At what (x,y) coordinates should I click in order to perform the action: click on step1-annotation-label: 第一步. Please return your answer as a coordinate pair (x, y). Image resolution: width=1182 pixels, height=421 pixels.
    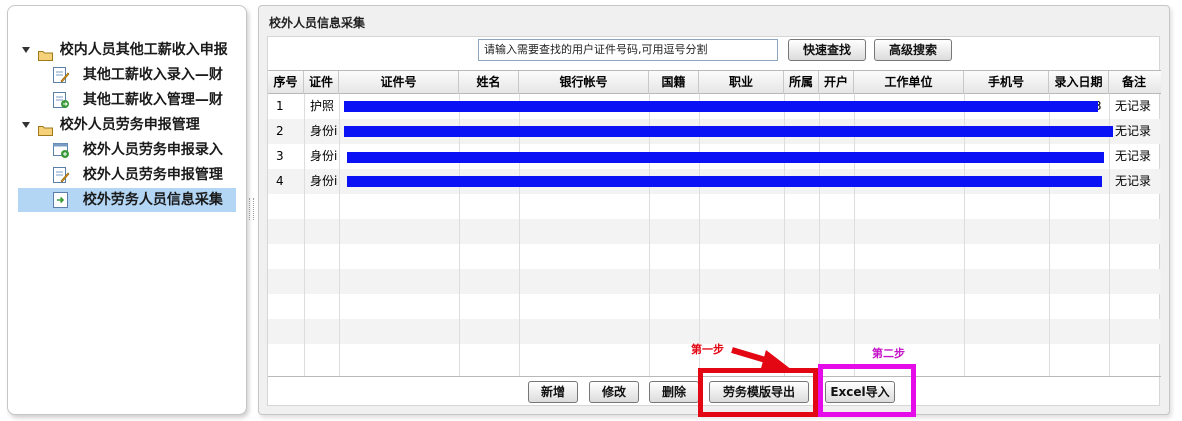
    Looking at the image, I should click on (707, 349).